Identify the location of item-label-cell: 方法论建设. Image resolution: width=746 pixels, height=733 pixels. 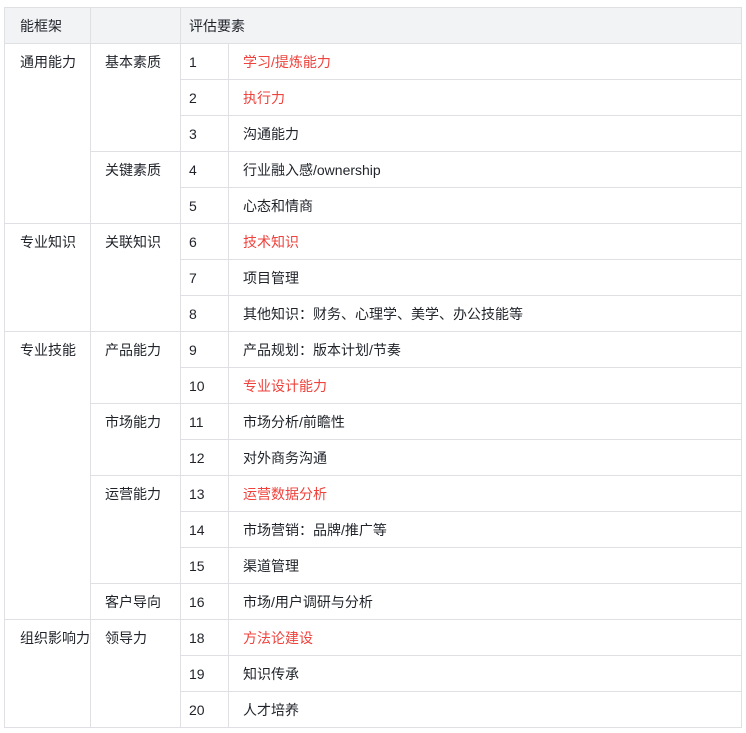
(485, 638).